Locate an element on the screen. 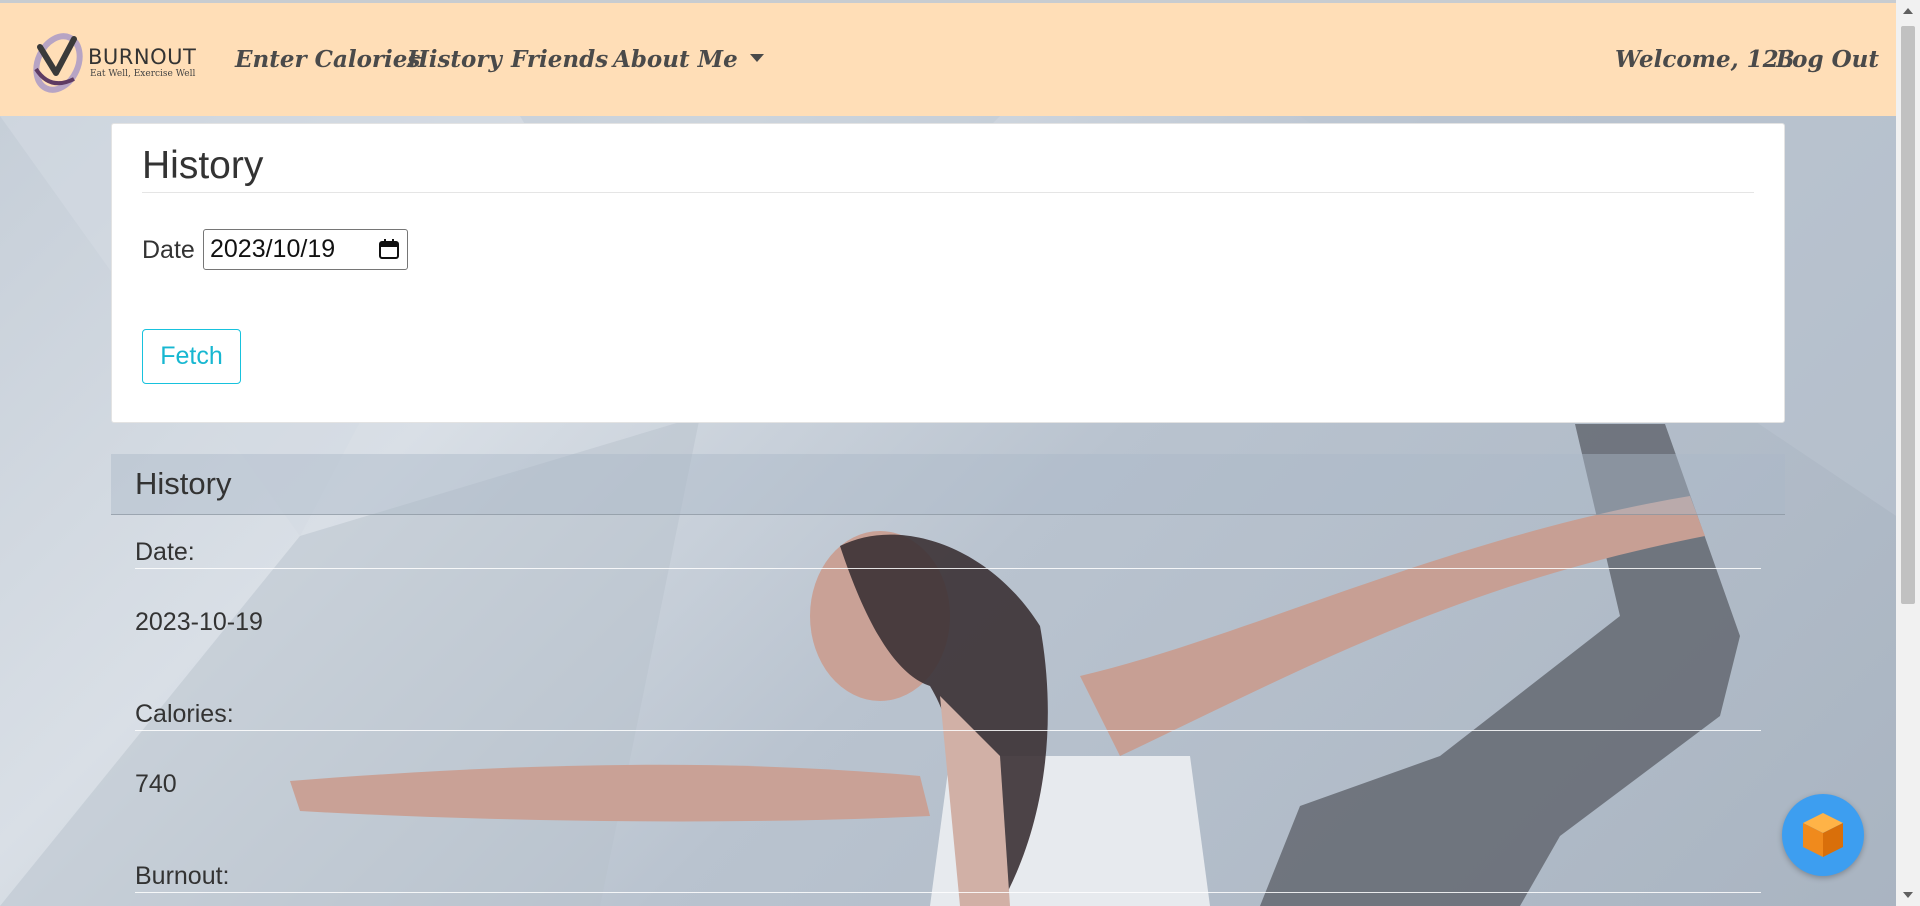 This screenshot has width=1920, height=906. logout-link: Log Out is located at coordinates (1827, 59).